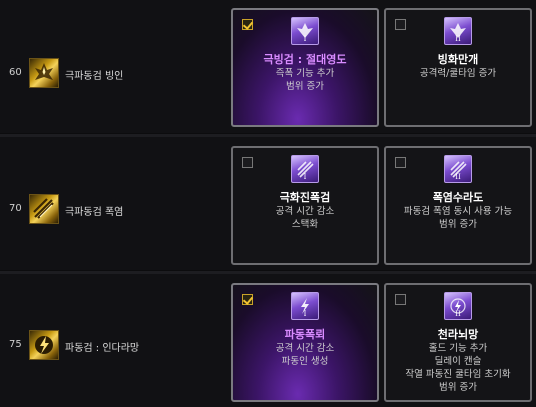 The image size is (536, 407). What do you see at coordinates (94, 76) in the screenshot?
I see `skill-name: 극파동검 빙인` at bounding box center [94, 76].